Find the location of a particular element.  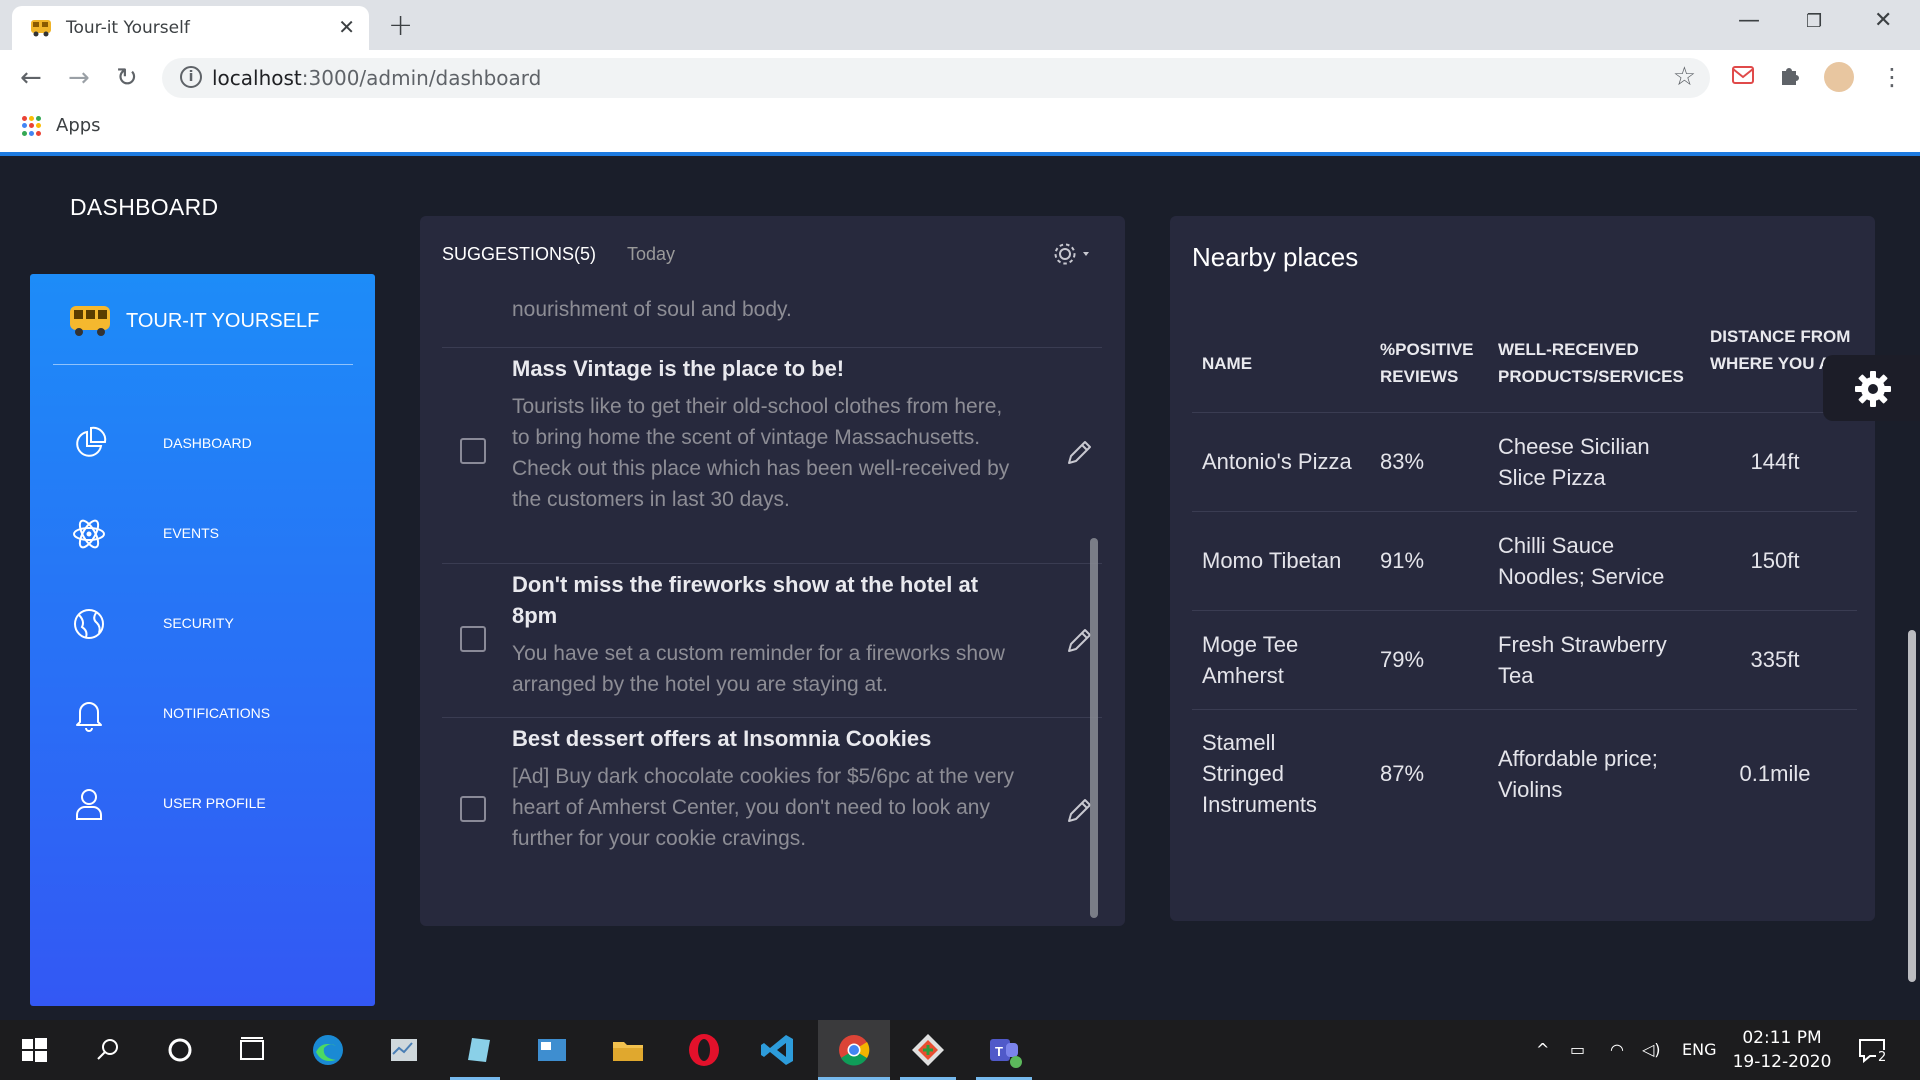

settings-dropdown-icon is located at coordinates (1075, 254).